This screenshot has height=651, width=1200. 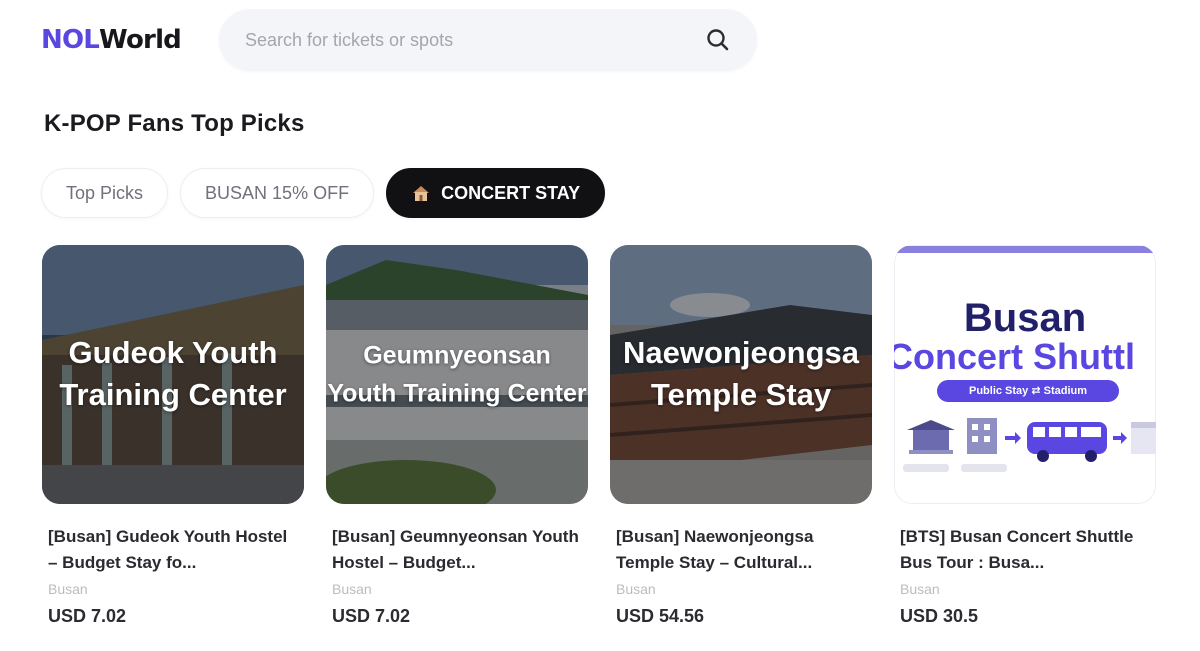 I want to click on tab-concert-stay: CONCERT STAY, so click(x=496, y=193).